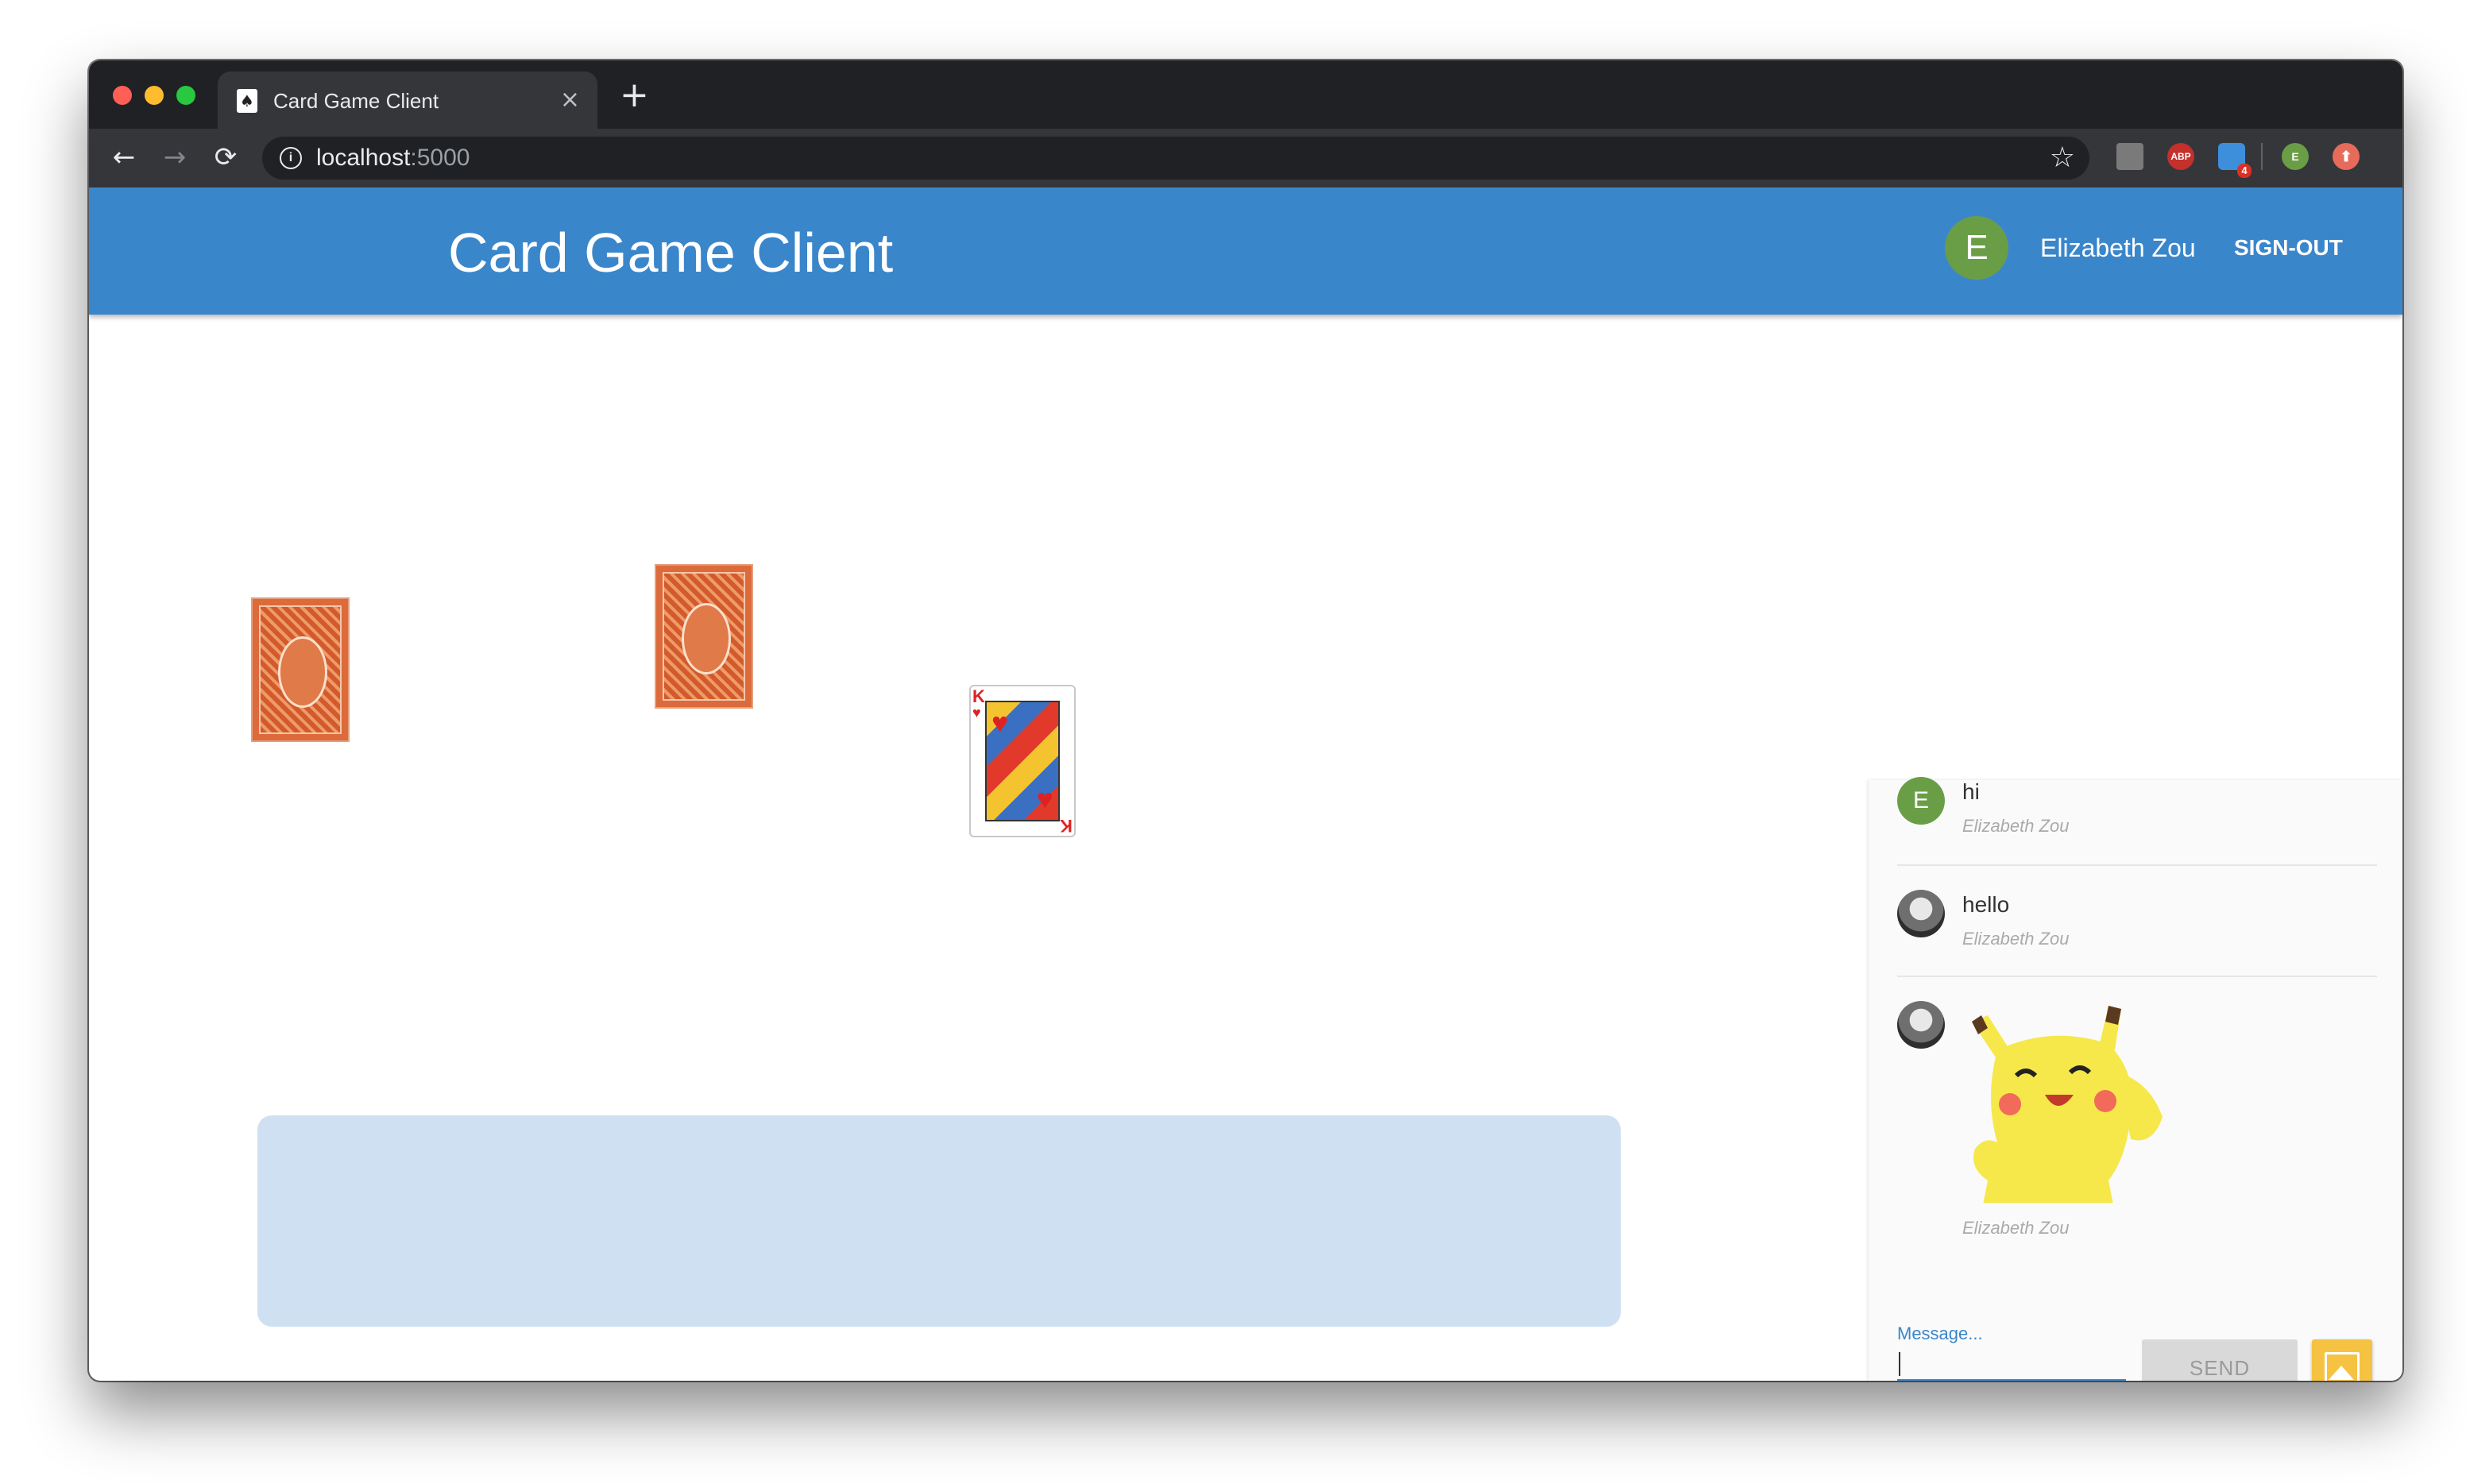  I want to click on king-of-hearts-card: K ♥ ♥ ♥ K, so click(1022, 761).